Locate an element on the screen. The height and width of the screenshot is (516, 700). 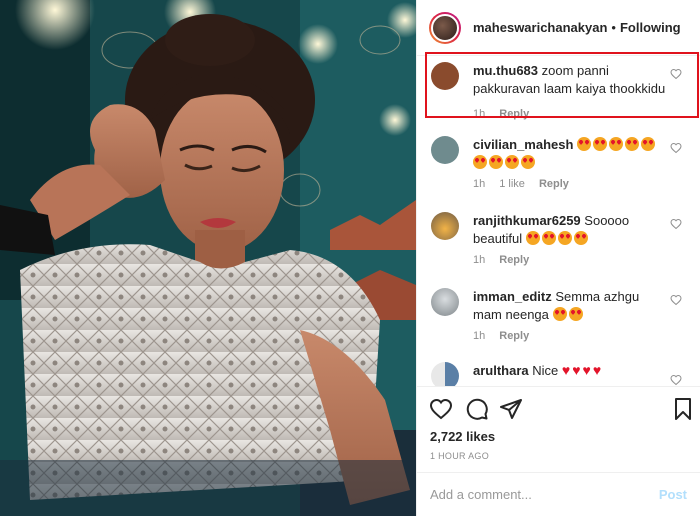
heart-outline-icon is located at coordinates (441, 409).